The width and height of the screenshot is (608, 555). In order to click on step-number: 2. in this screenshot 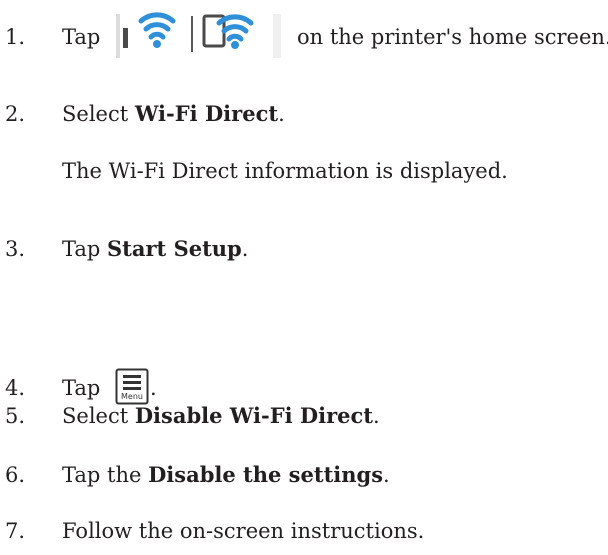, I will do `click(15, 114)`.